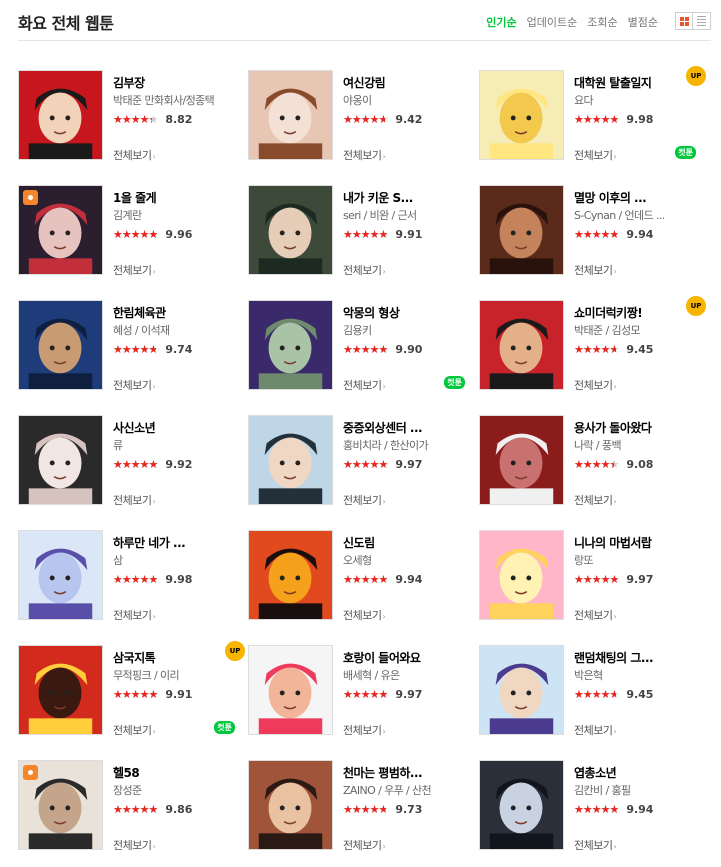 Image resolution: width=721 pixels, height=867 pixels. Describe the element at coordinates (358, 461) in the screenshot. I see `webtoon-card: 중증외상센터 ... 홍비치라 / 한산이가 ★★★★★ ★★★★★ 9.97 전체보기›` at that location.